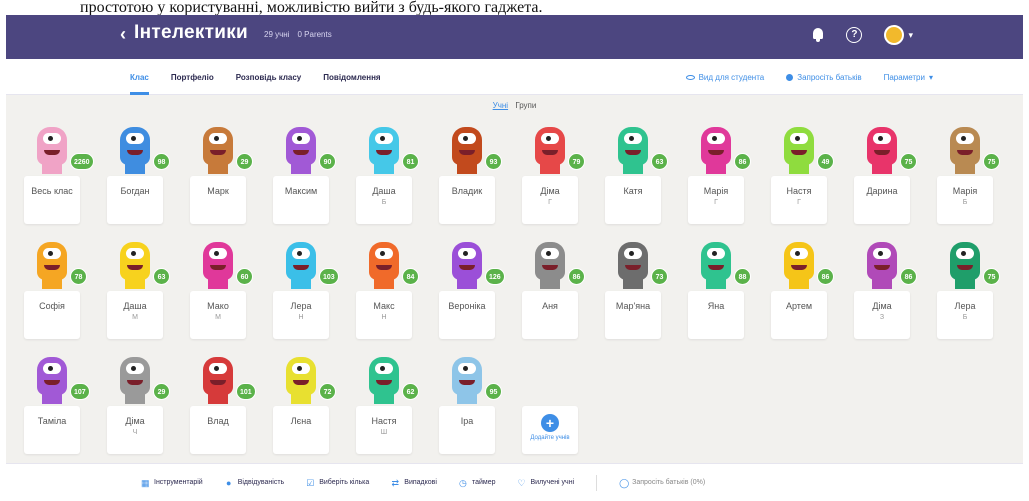 Image resolution: width=1029 pixels, height=501 pixels. I want to click on add-student-box: + Додайте учнів, so click(550, 430).